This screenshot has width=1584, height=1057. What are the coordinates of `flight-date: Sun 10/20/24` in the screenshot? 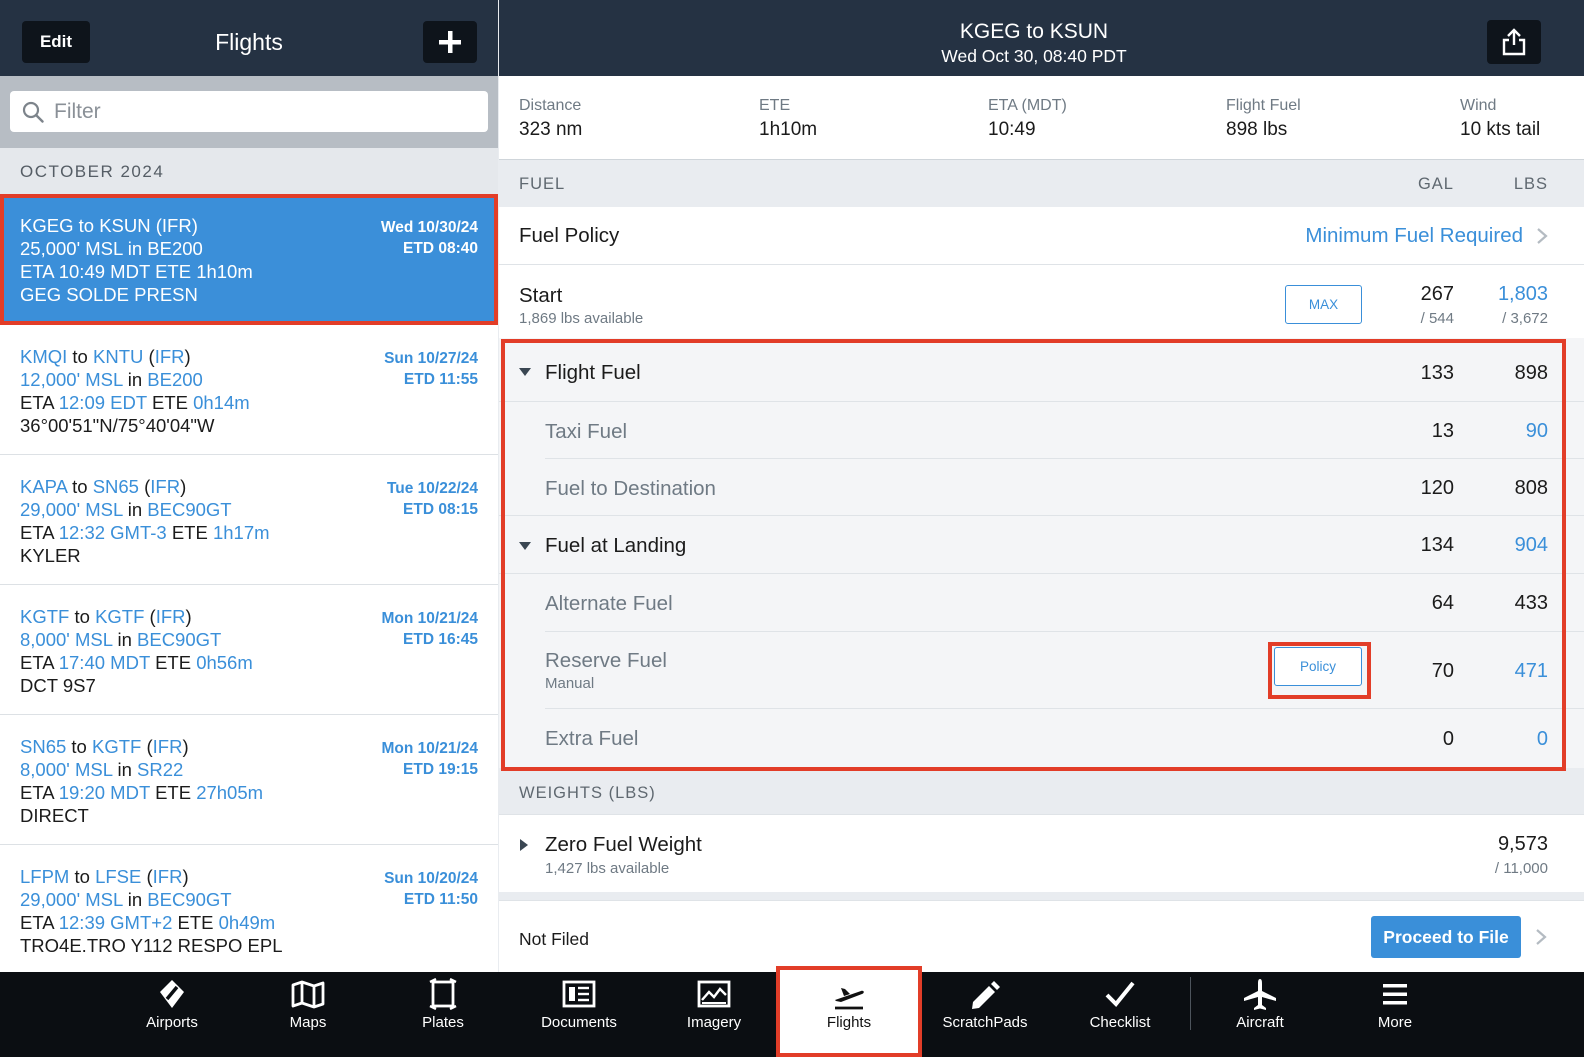 It's located at (431, 878).